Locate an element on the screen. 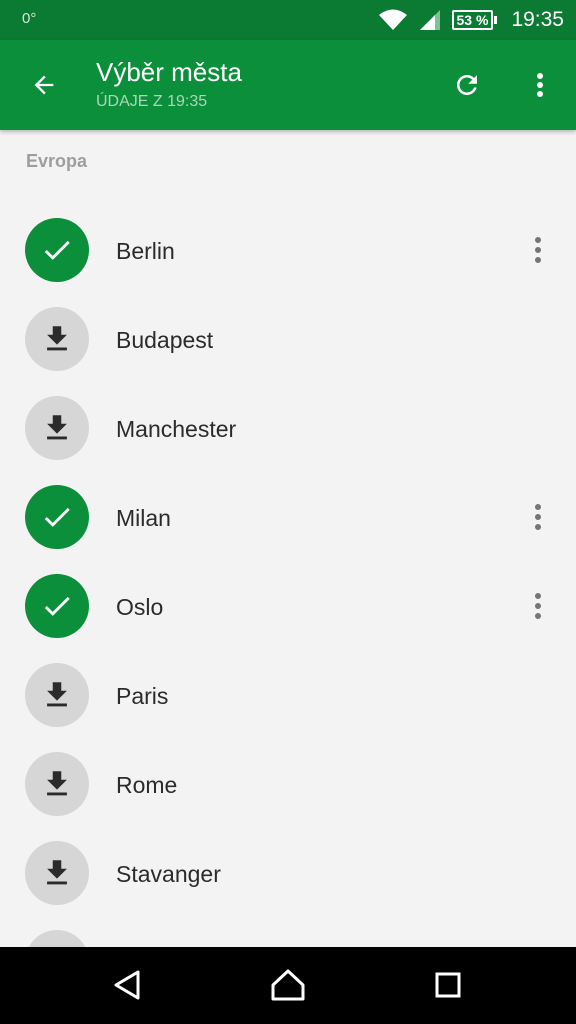 The height and width of the screenshot is (1024, 576). refresh-button is located at coordinates (467, 85).